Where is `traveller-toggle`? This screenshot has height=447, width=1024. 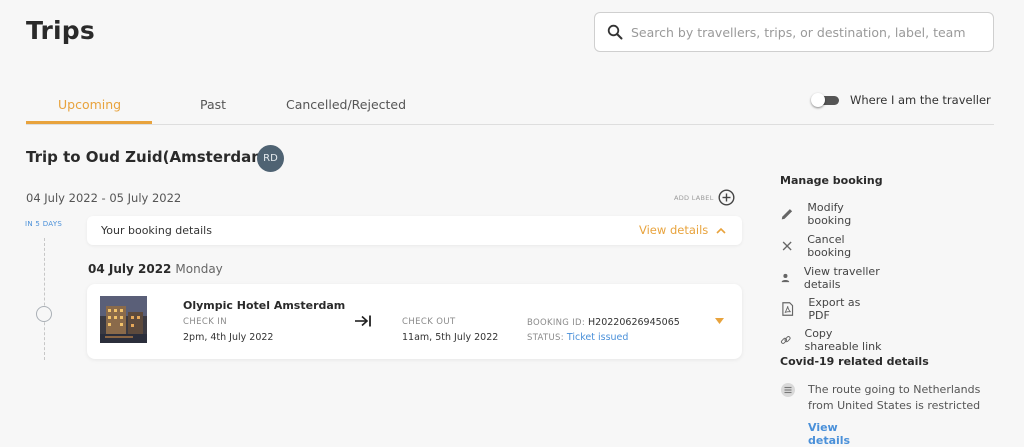
traveller-toggle is located at coordinates (825, 100).